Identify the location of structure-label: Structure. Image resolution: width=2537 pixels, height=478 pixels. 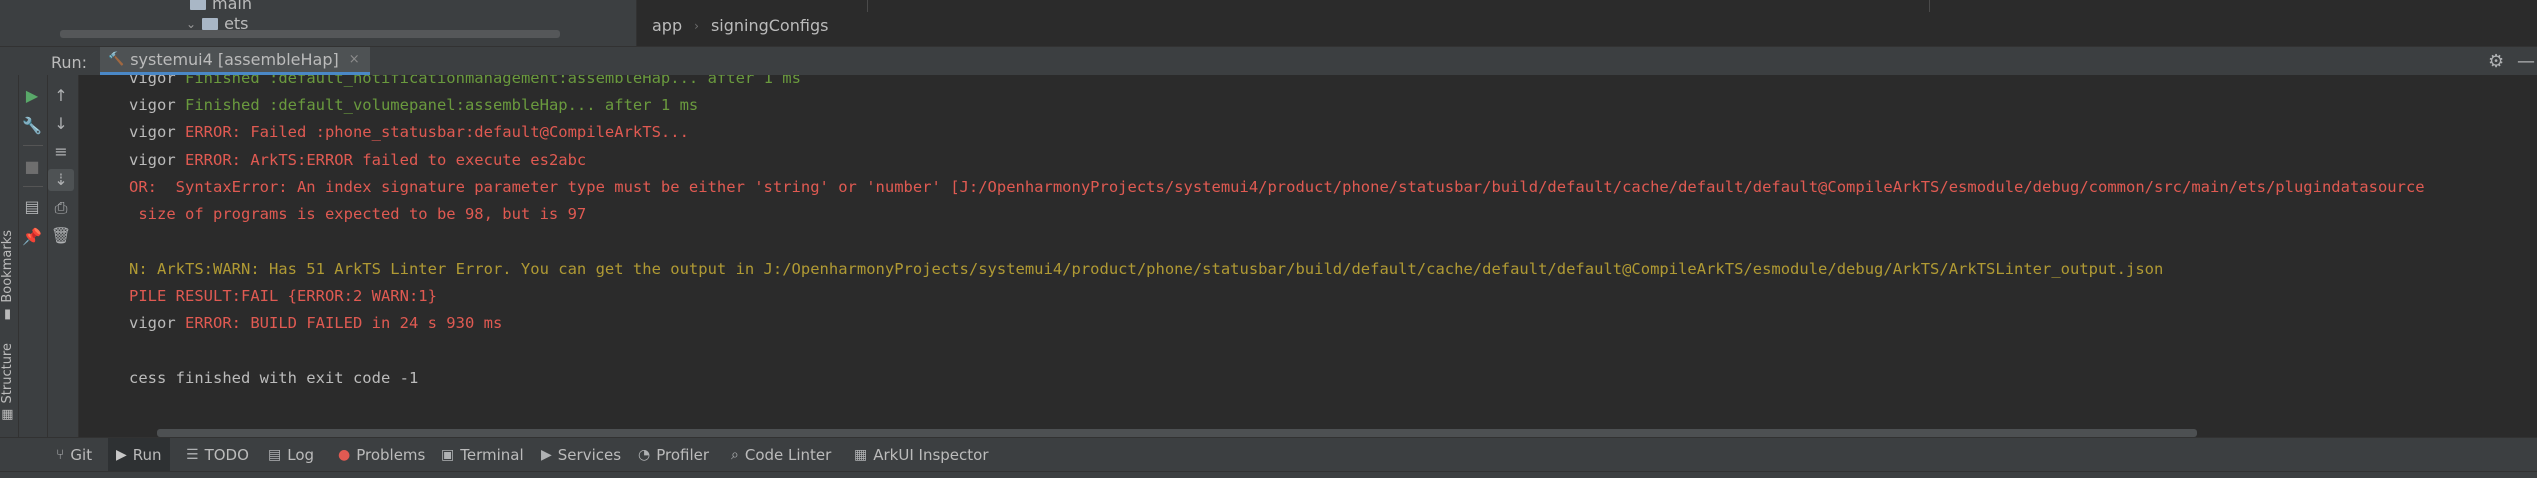
(7, 373).